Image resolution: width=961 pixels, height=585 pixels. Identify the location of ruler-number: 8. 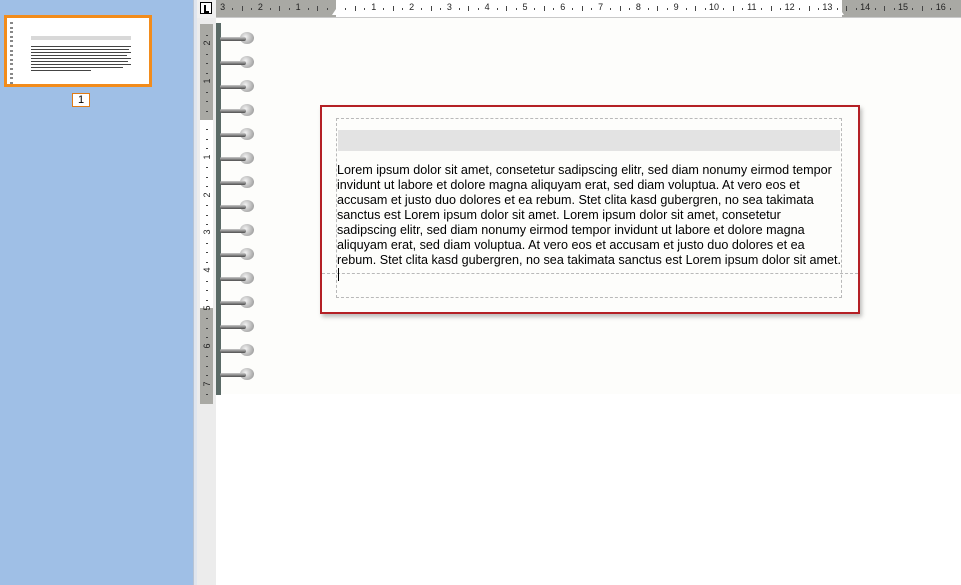
(638, 7).